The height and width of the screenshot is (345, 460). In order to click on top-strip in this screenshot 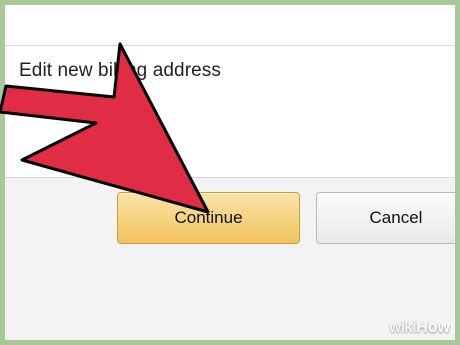, I will do `click(230, 25)`.